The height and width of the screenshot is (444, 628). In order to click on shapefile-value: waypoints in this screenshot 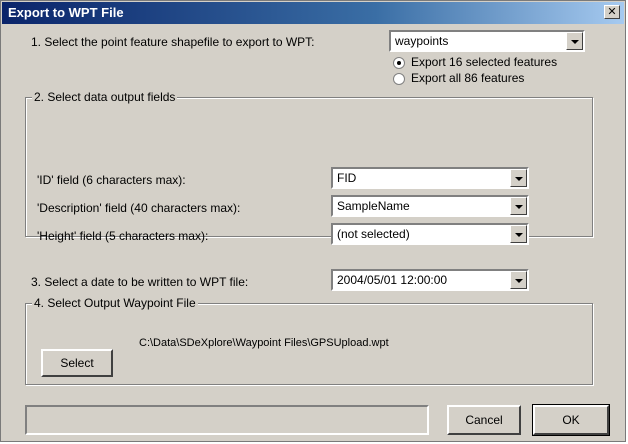, I will do `click(422, 41)`.